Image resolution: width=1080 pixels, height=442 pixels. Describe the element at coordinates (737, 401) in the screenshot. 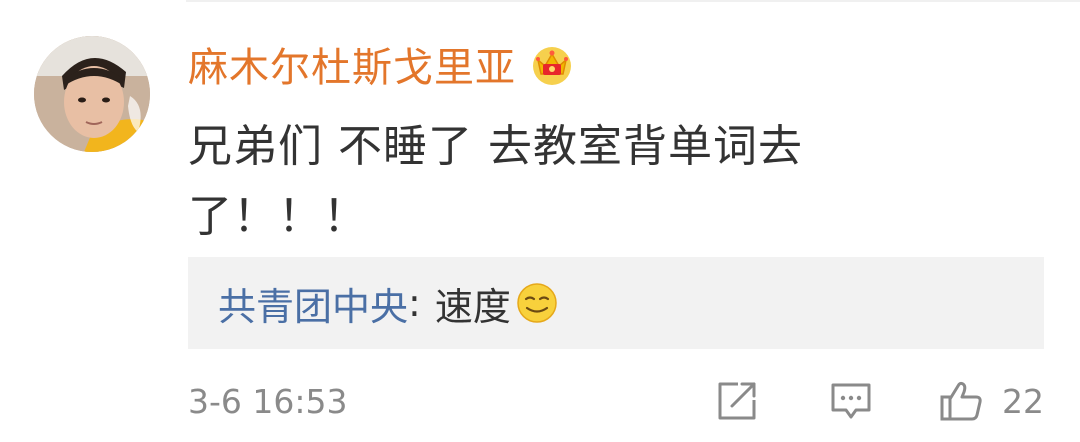

I see `share-icon` at that location.